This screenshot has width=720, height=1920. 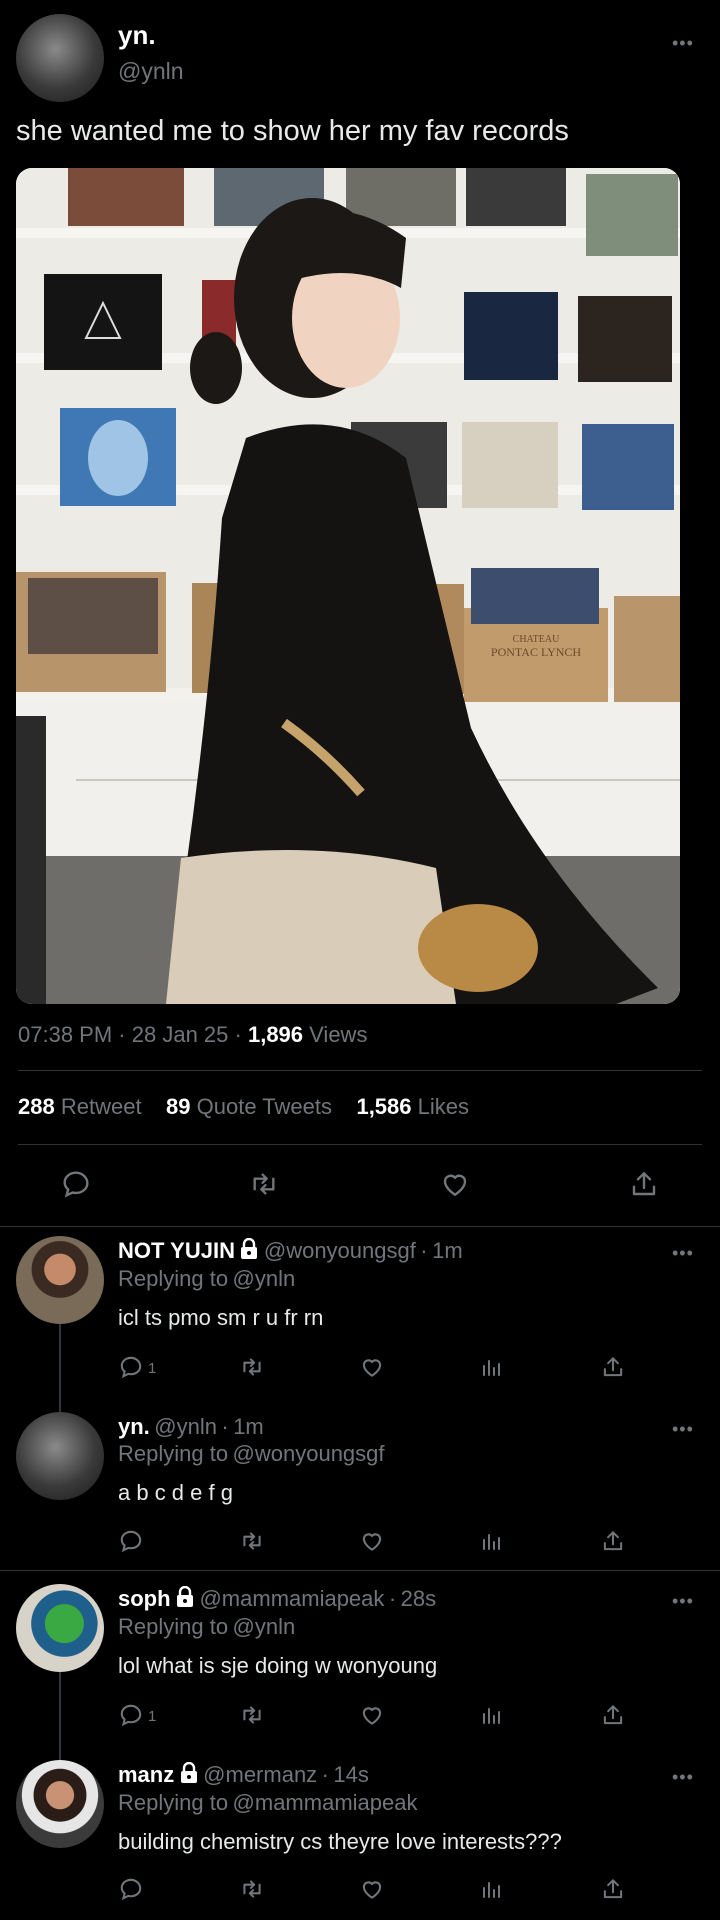 I want to click on reply-count: 1, so click(x=152, y=1368).